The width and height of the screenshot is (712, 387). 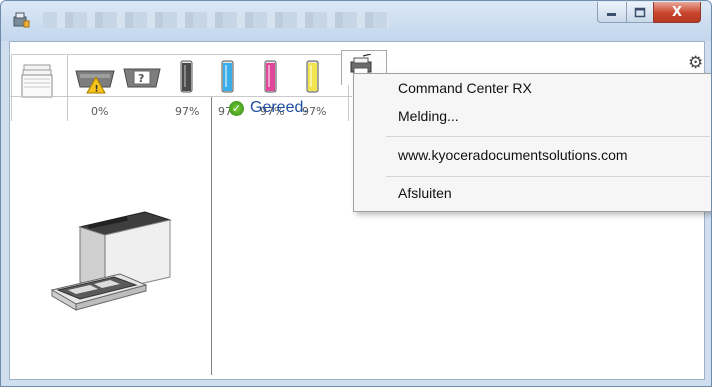 I want to click on unknown-status-icon: ?, so click(x=142, y=78).